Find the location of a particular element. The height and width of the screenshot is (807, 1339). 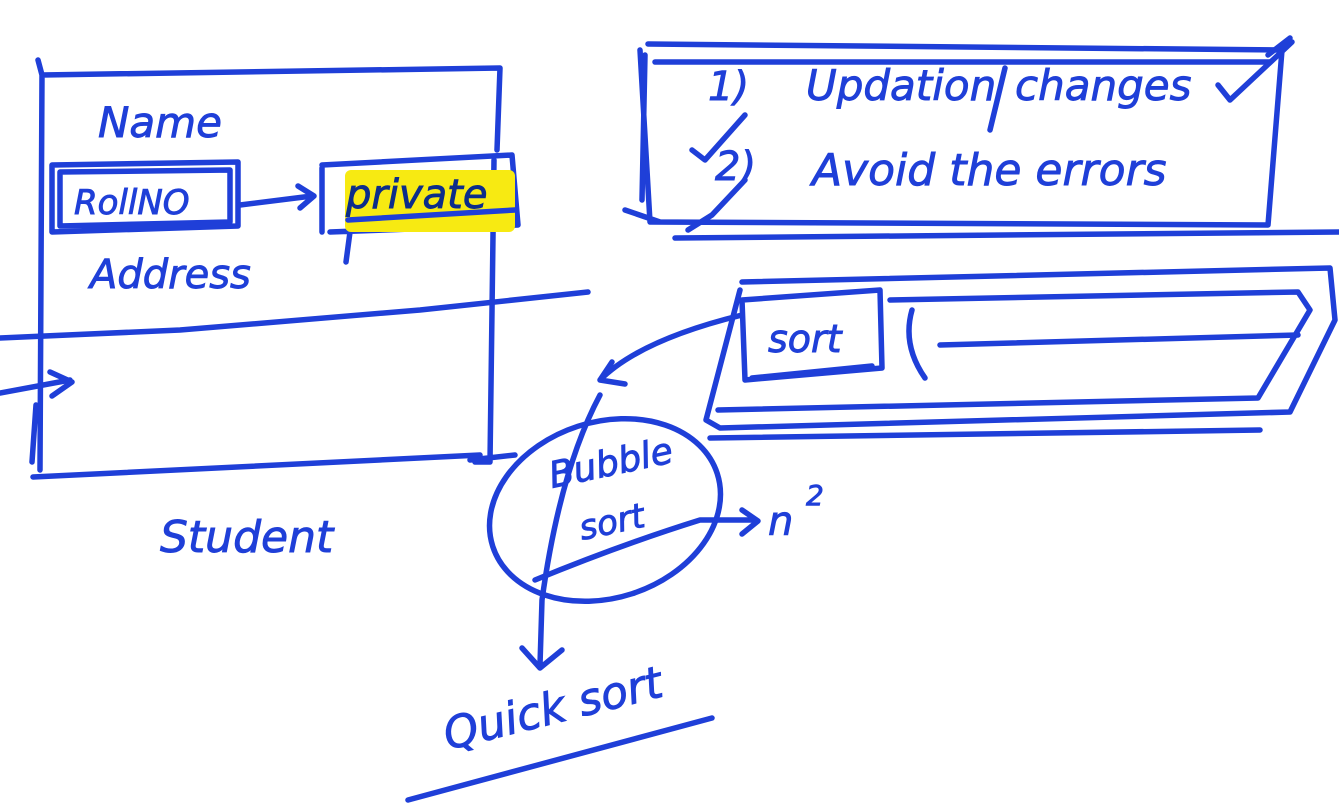

sort-label: sort is located at coordinates (806, 339).